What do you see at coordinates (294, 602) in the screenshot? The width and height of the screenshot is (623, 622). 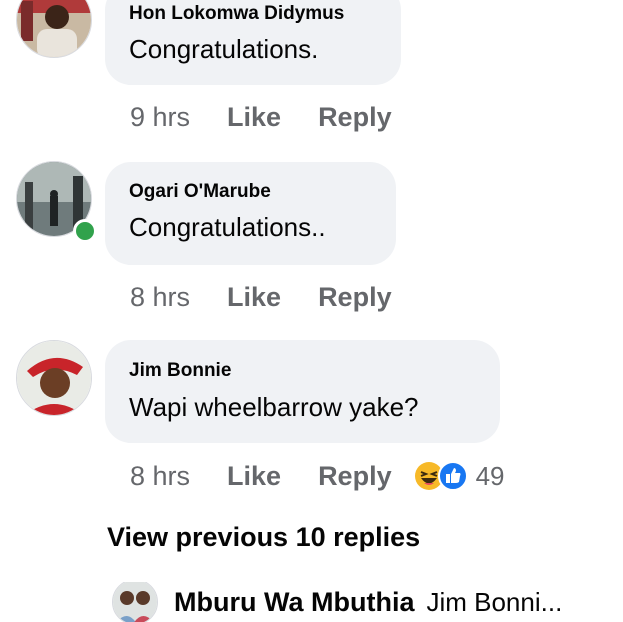 I see `reply-author: Mburu Wa Mbuthia` at bounding box center [294, 602].